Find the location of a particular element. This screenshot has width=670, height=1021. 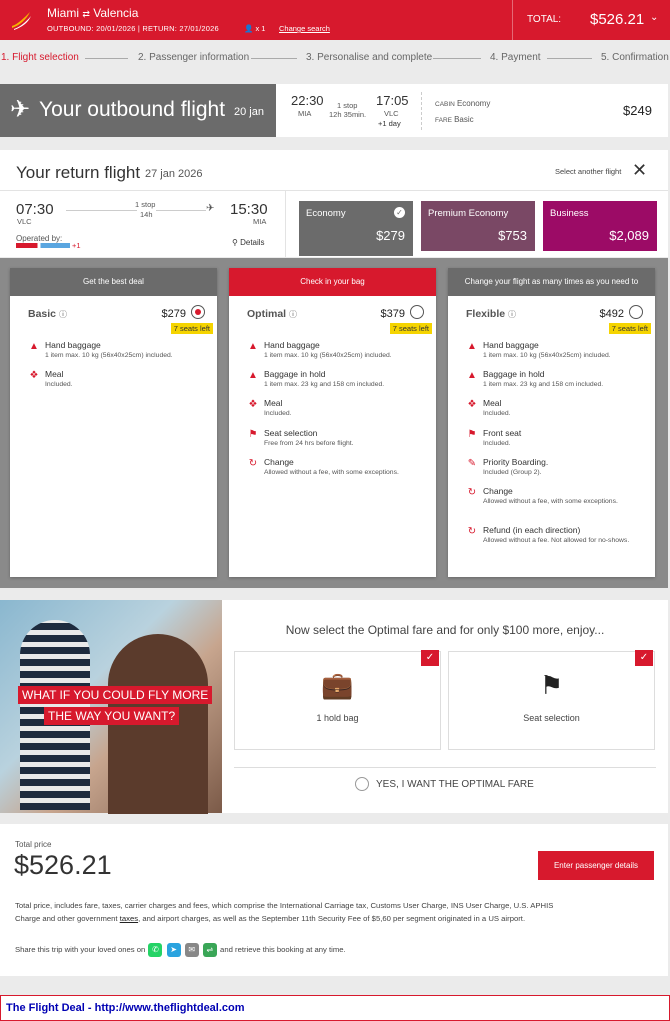

yes-optimal-radio is located at coordinates (362, 784).